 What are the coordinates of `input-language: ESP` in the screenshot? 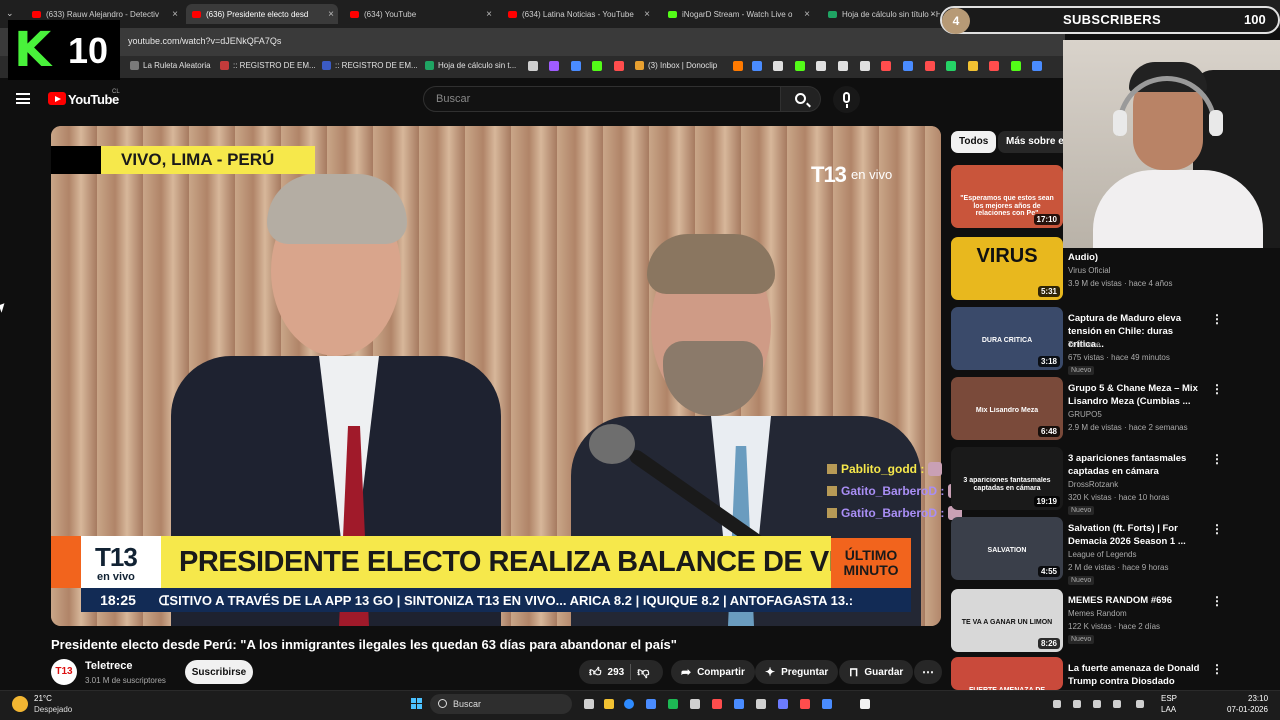 It's located at (1169, 698).